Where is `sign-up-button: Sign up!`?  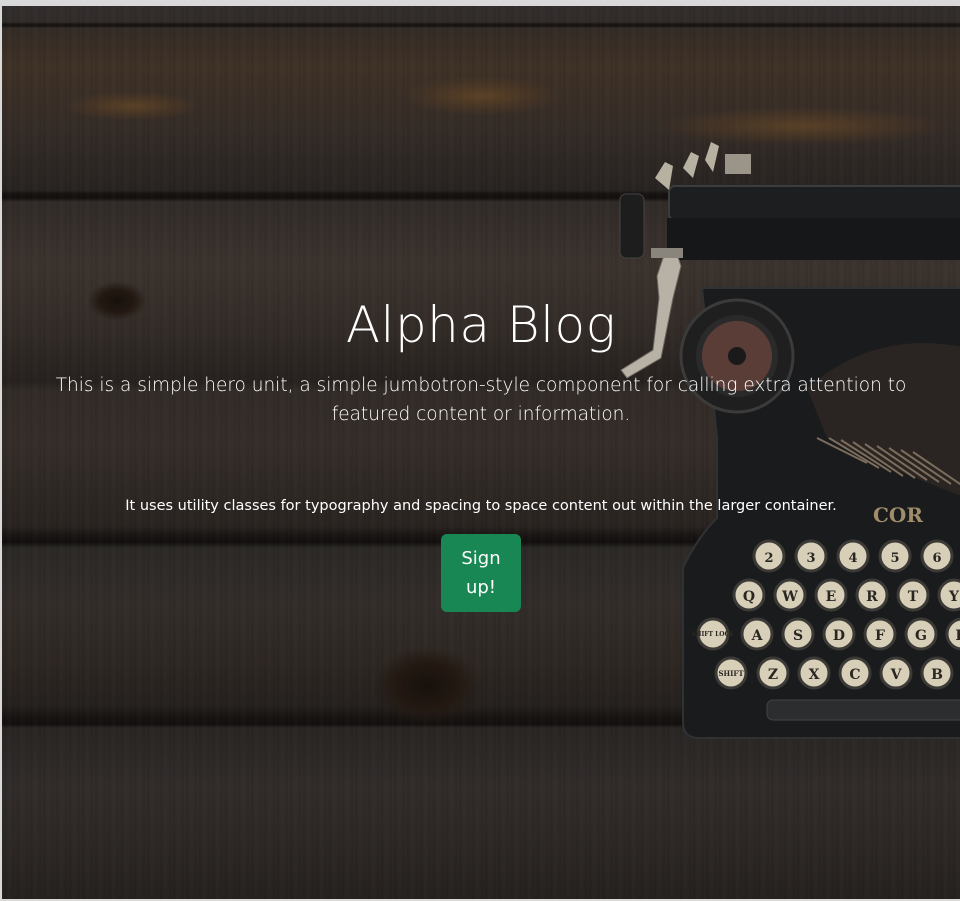
sign-up-button: Sign up! is located at coordinates (481, 573).